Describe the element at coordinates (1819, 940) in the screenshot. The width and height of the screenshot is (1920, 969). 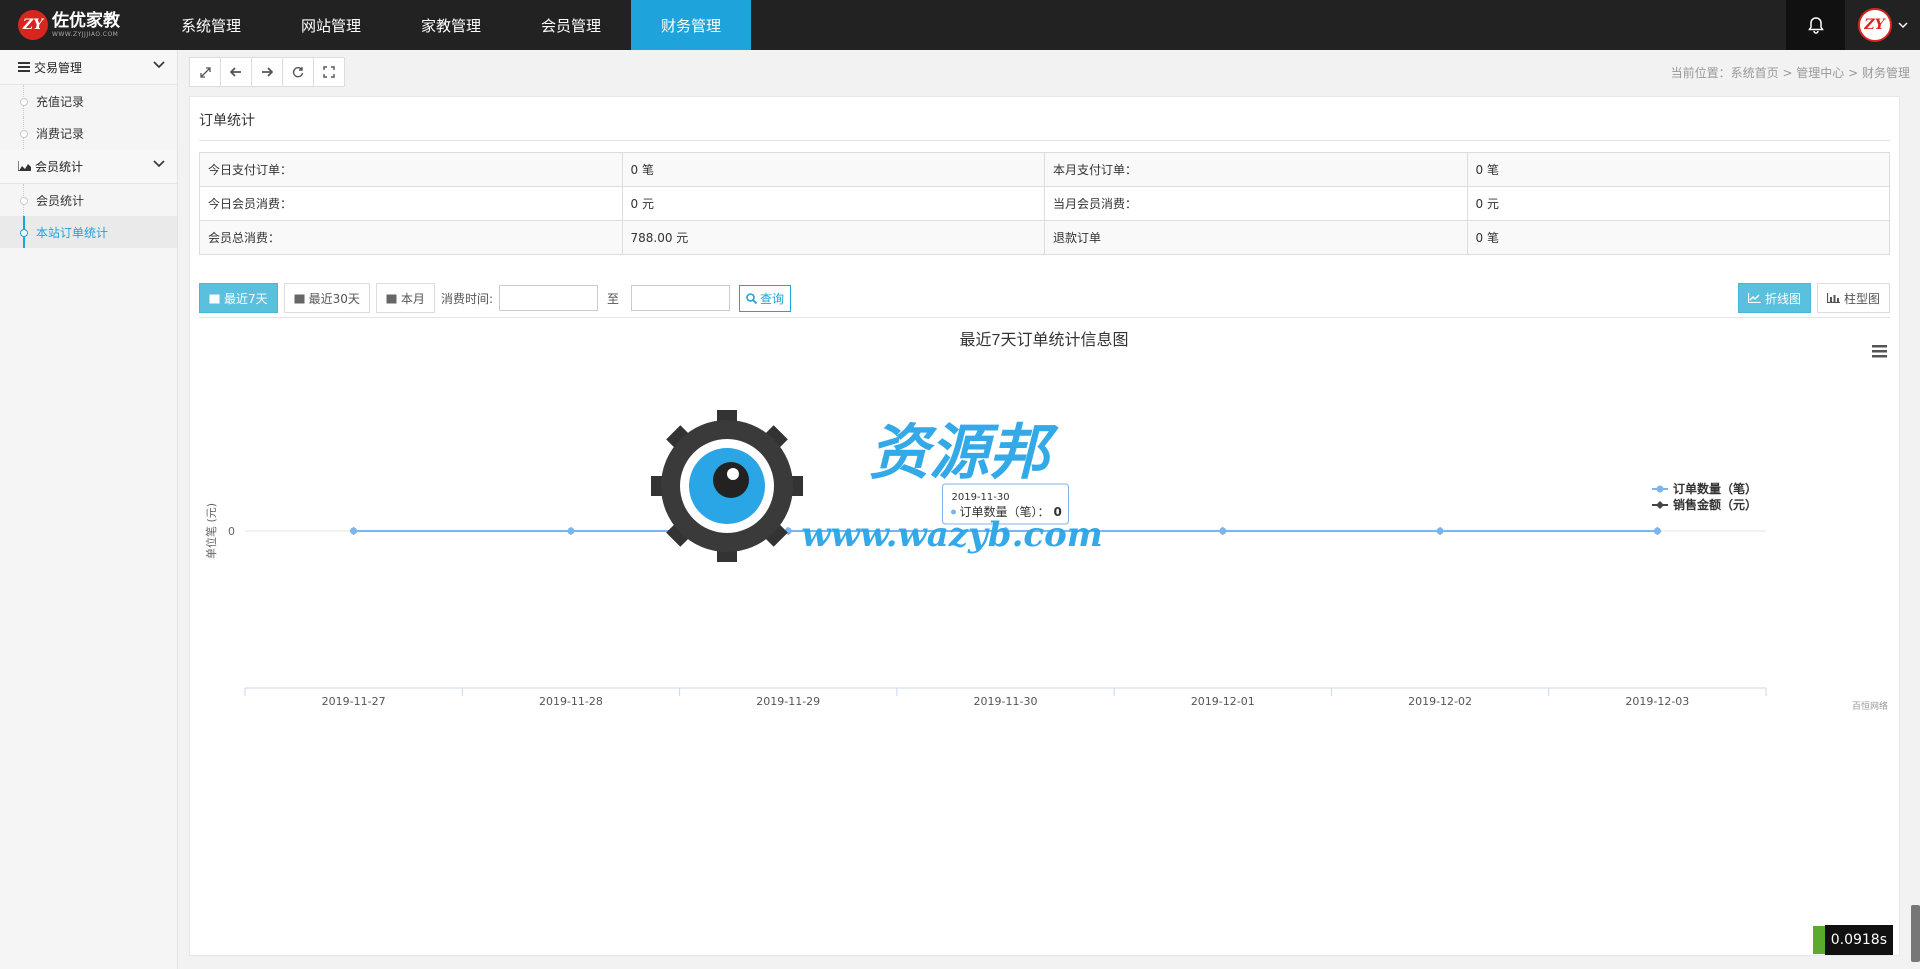
I see `leaf-icon` at that location.